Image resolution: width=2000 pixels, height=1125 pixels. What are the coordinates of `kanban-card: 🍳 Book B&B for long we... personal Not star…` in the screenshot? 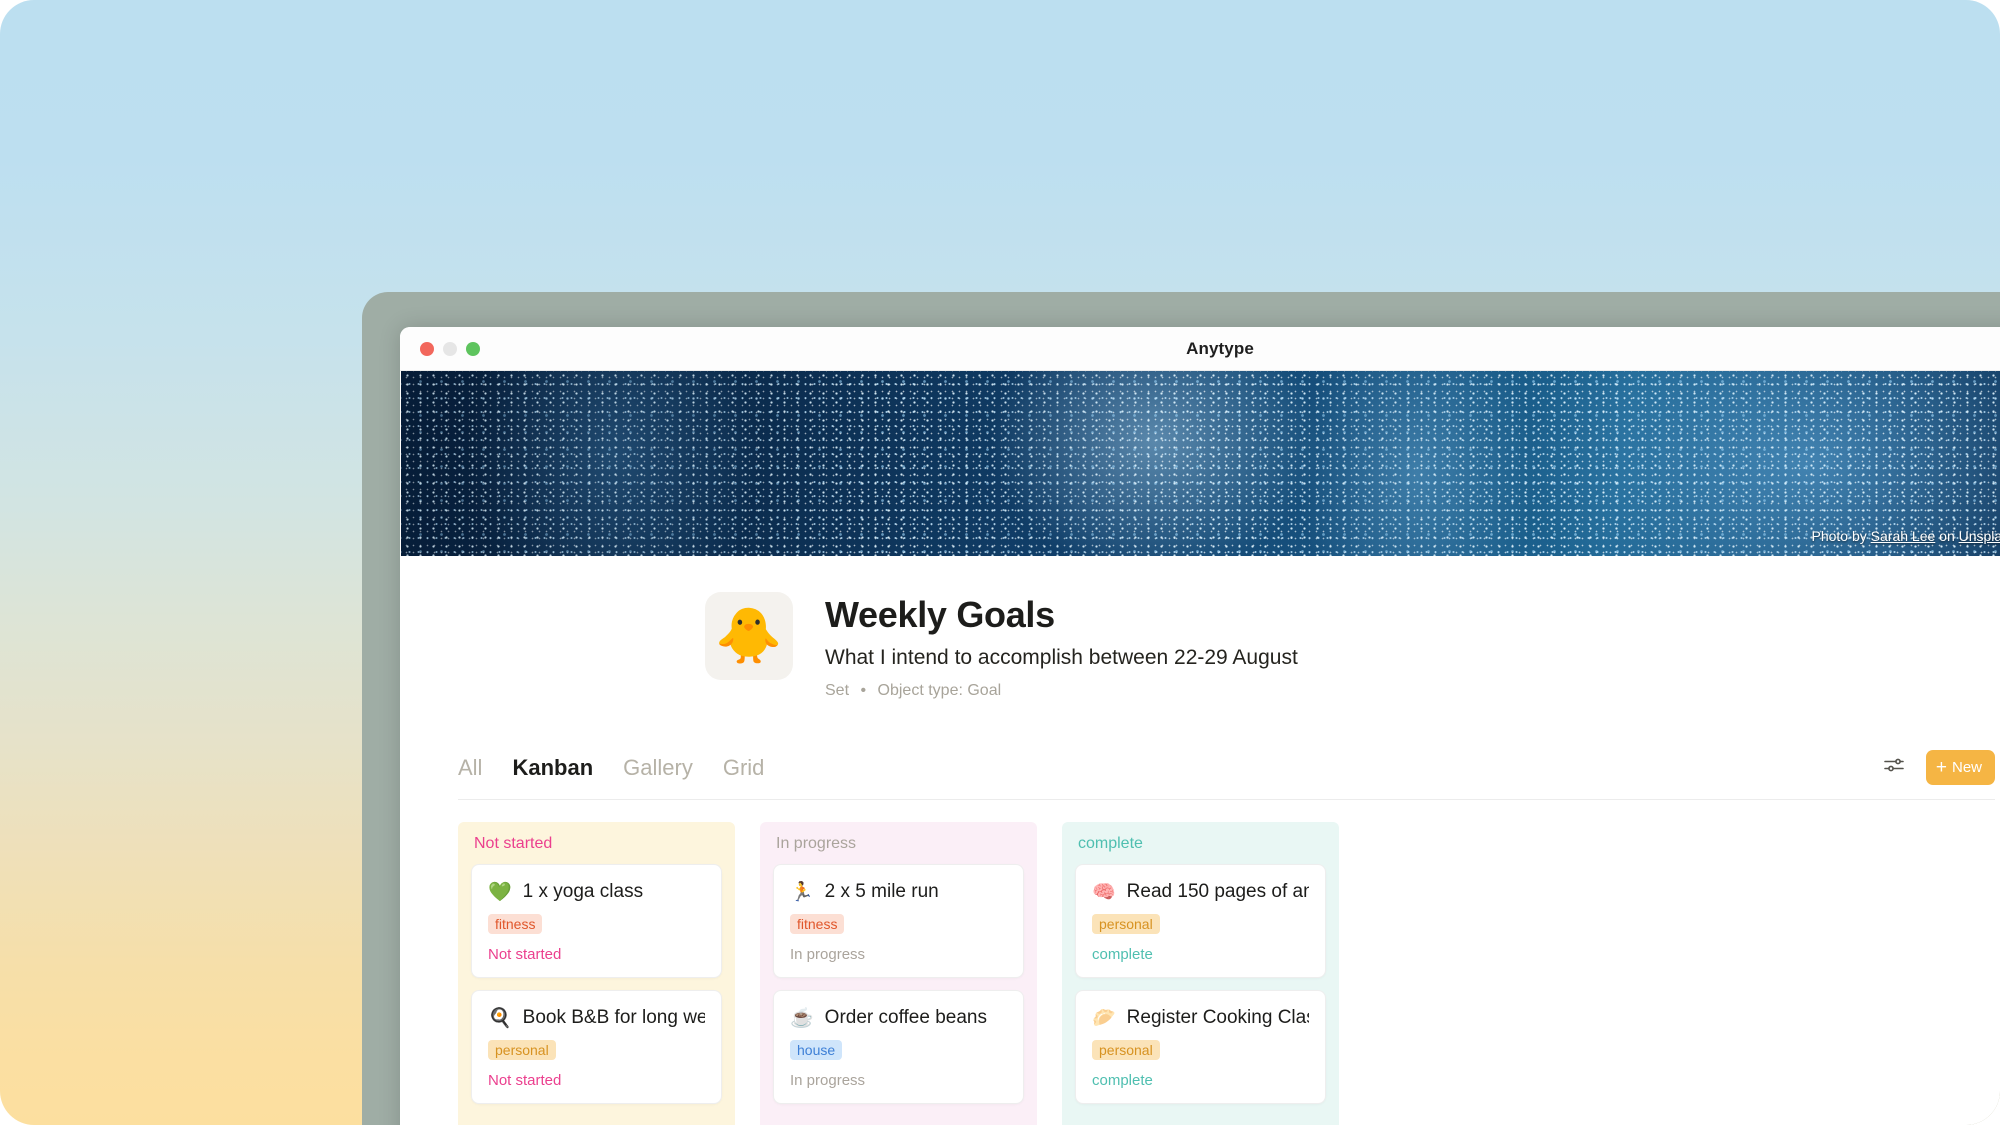 It's located at (596, 1047).